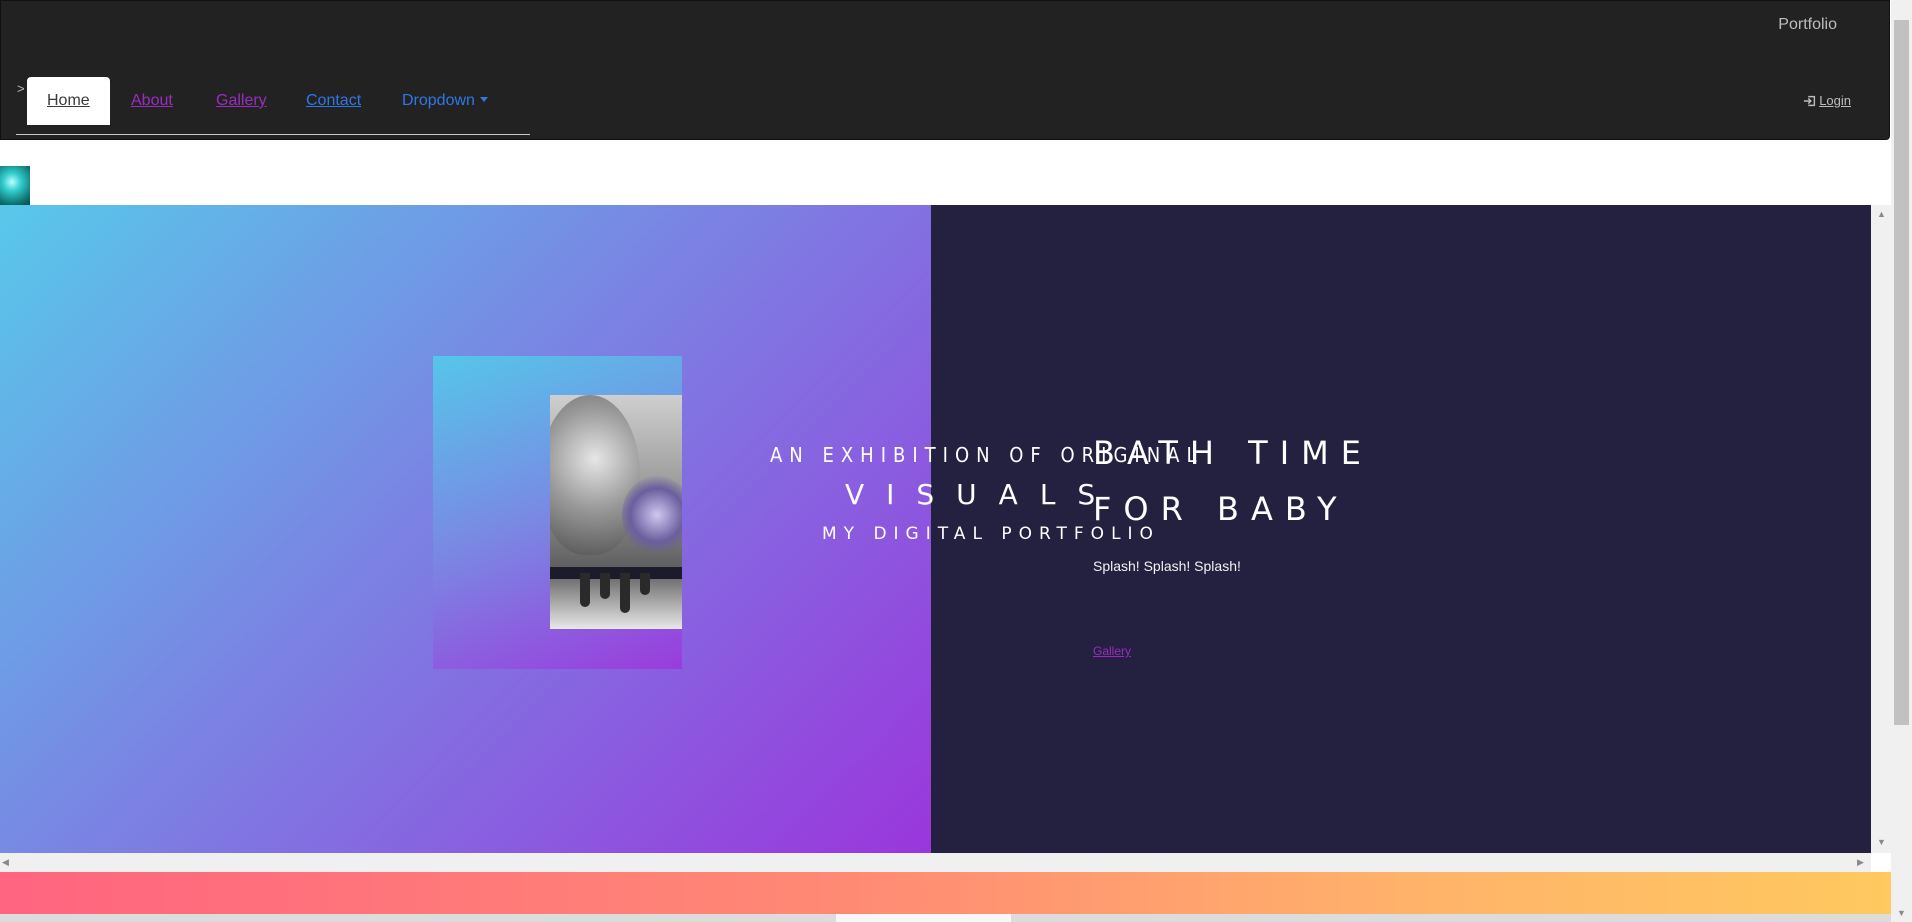  I want to click on brand-link: Portfolio, so click(1807, 25).